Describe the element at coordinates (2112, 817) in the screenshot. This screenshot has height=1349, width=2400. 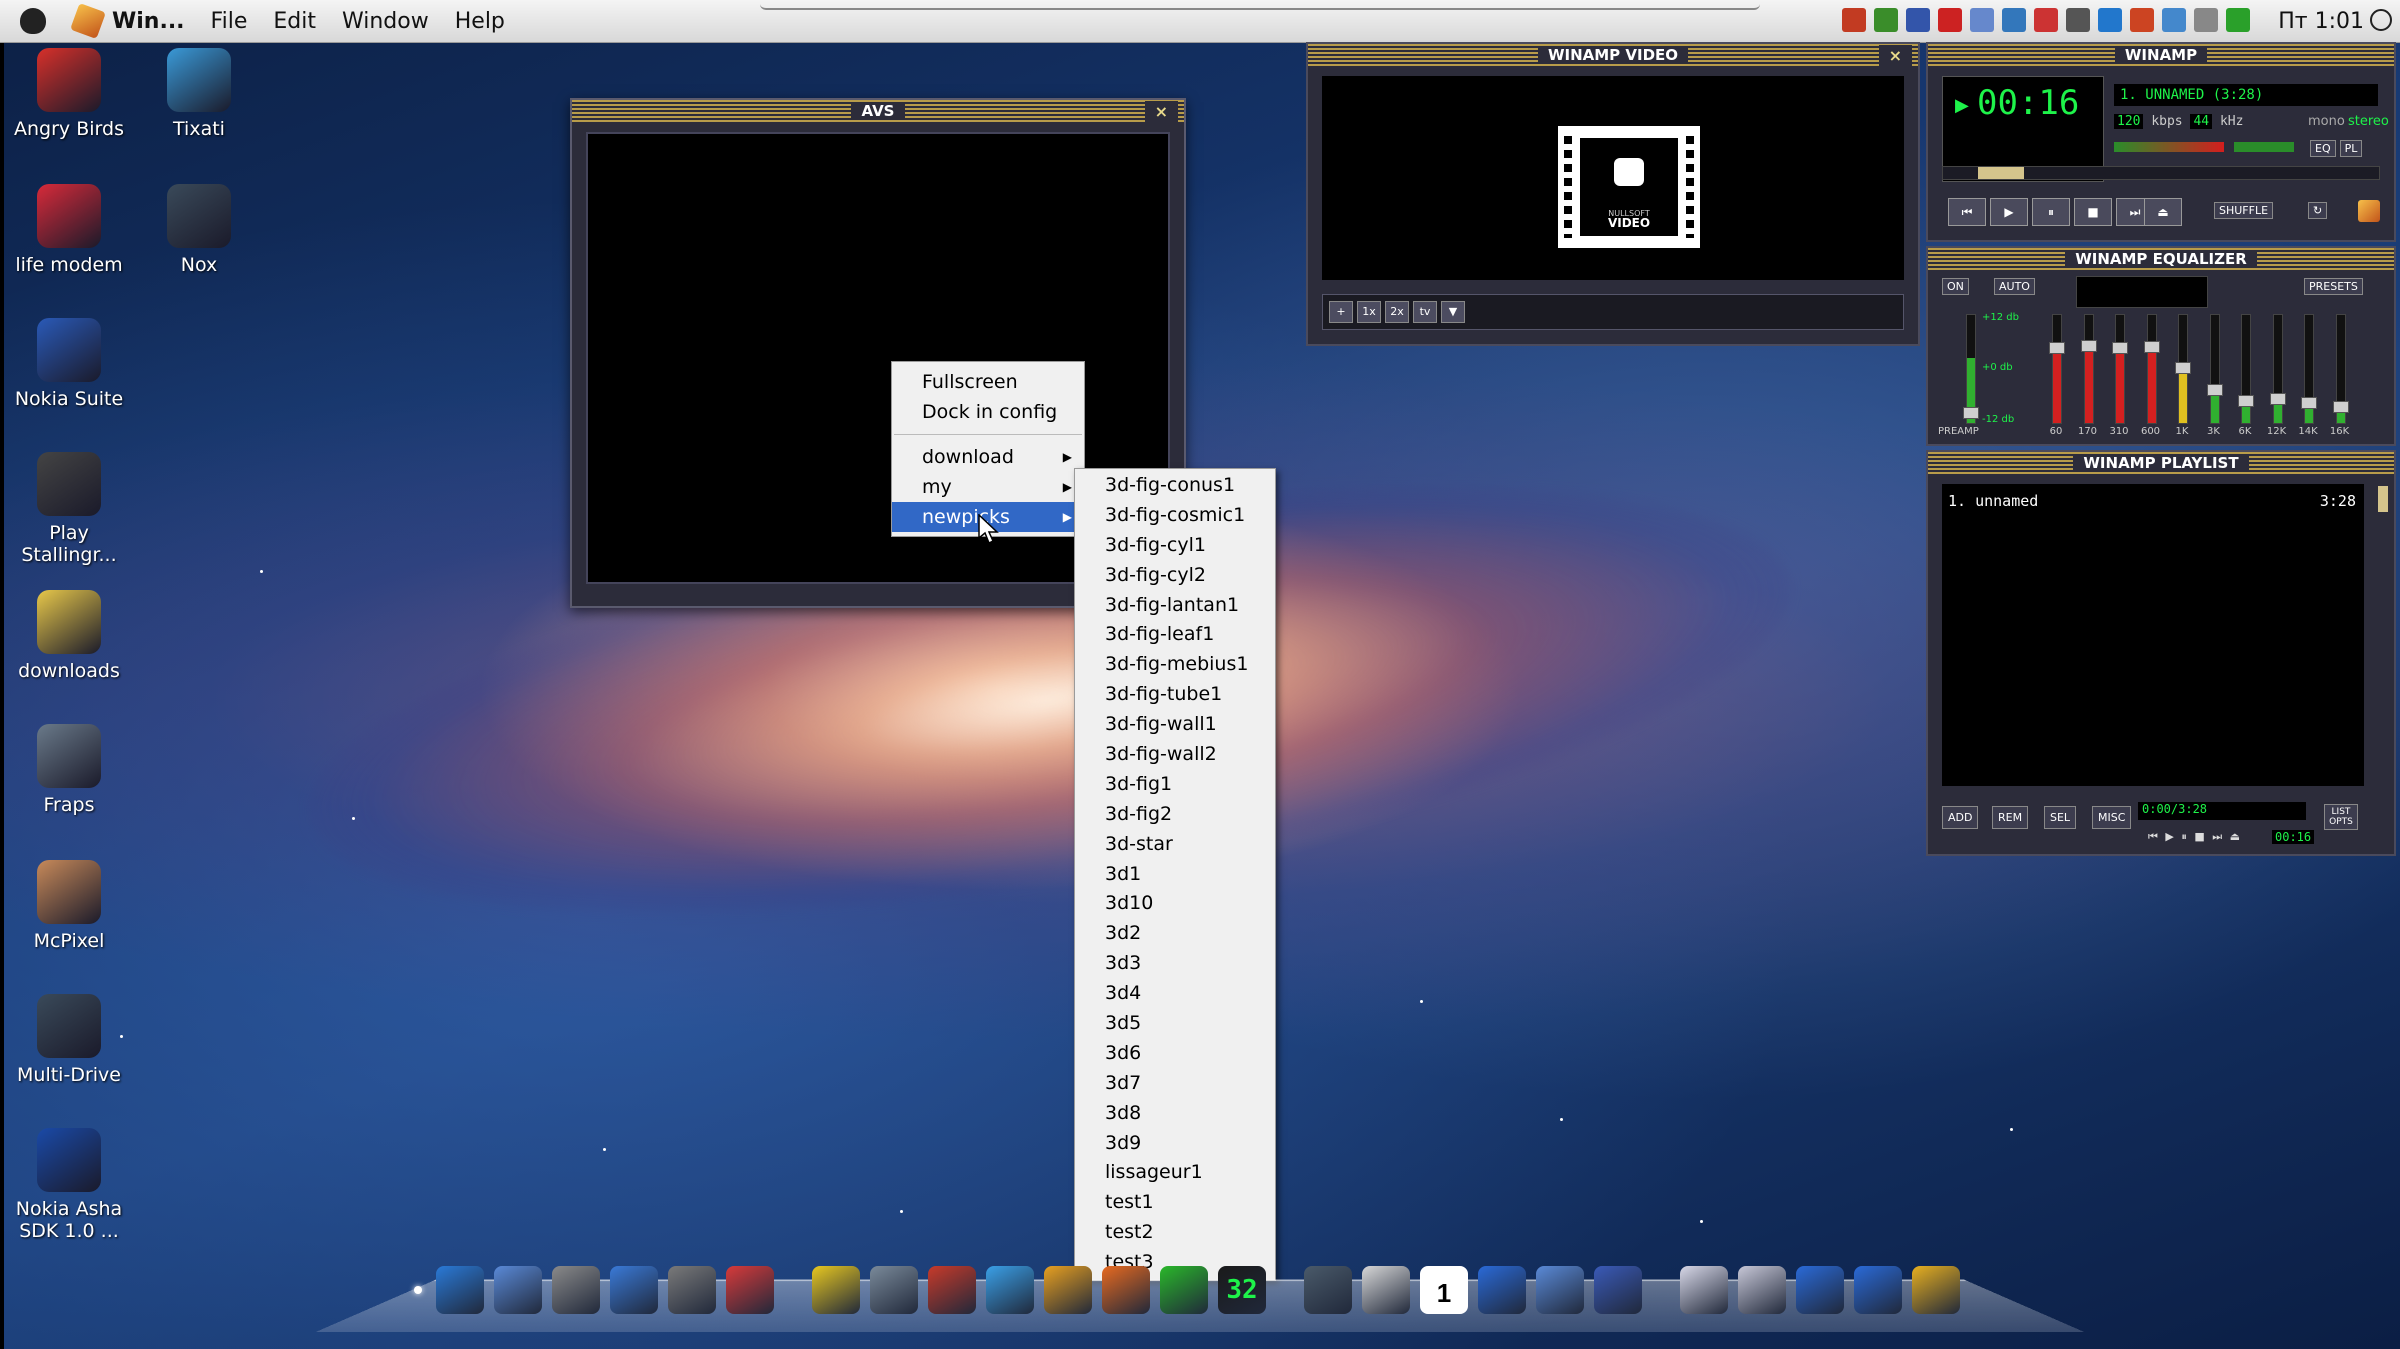
I see `misc-button: MISC` at that location.